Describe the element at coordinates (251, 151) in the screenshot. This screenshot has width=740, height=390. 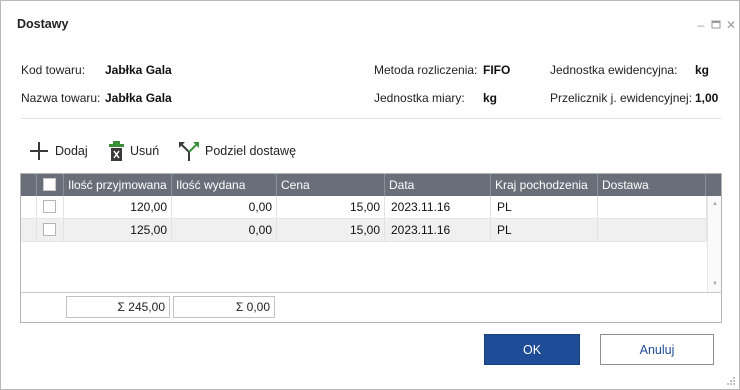
I see `split-delivery-button-label: Podziel dostawę` at that location.